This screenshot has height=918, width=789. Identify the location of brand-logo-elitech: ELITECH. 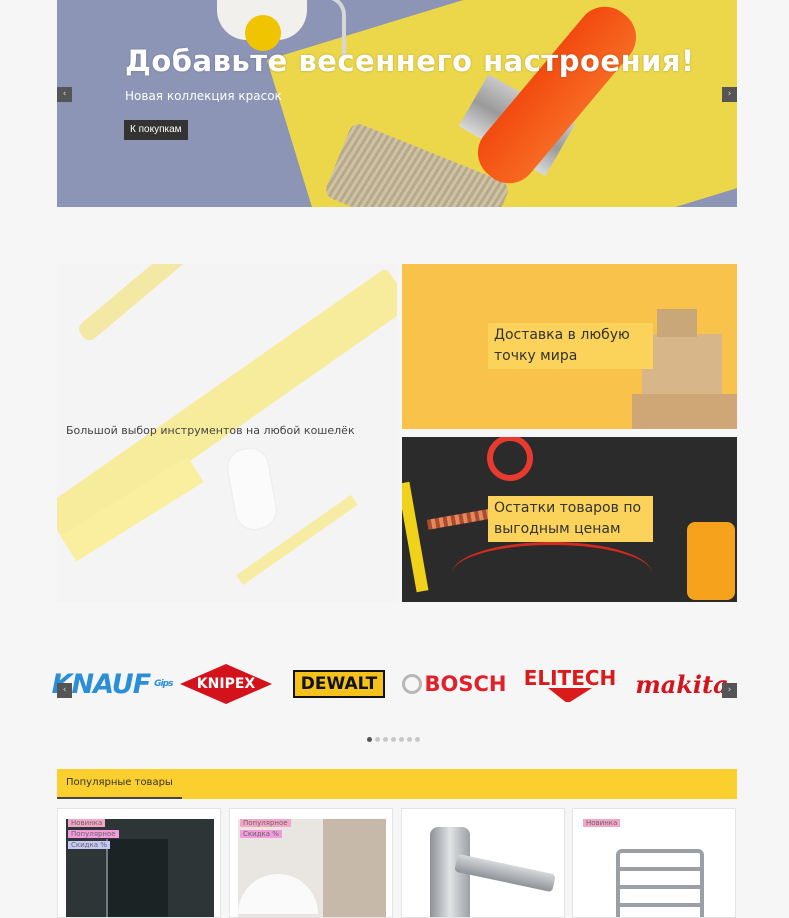
(570, 684).